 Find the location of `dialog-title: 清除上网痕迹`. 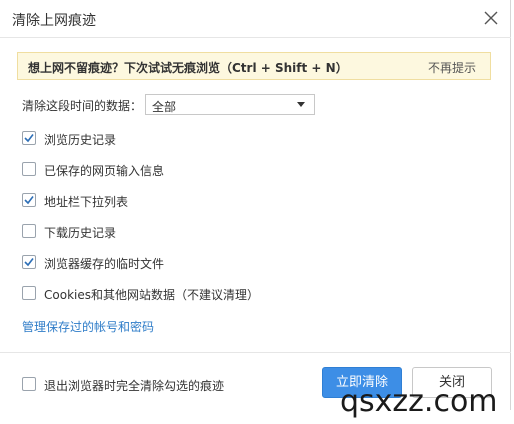

dialog-title: 清除上网痕迹 is located at coordinates (54, 21).